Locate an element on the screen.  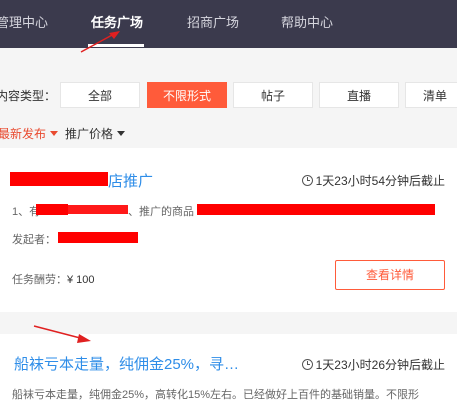
reward-info: 任务酬劳：¥ 100 is located at coordinates (53, 279).